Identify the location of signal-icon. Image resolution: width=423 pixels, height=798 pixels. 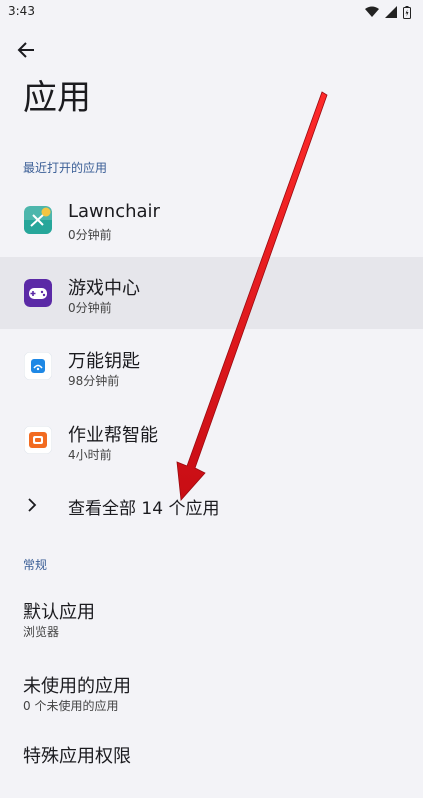
(391, 12).